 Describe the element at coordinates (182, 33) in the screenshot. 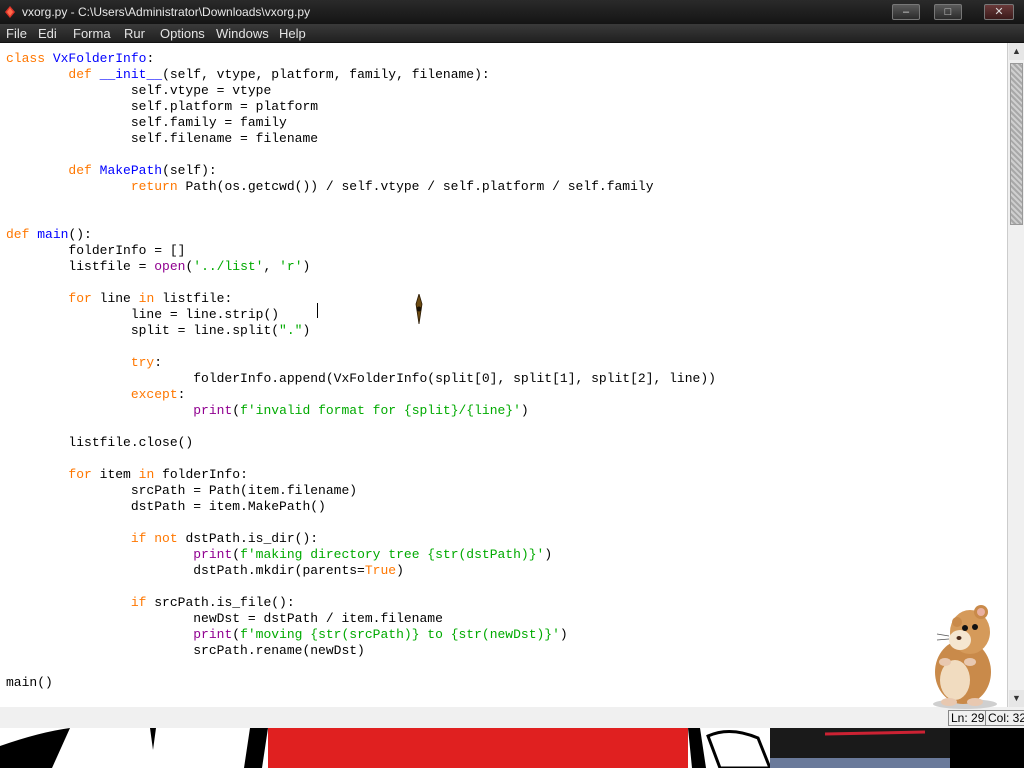

I see `menu-options: Options` at that location.